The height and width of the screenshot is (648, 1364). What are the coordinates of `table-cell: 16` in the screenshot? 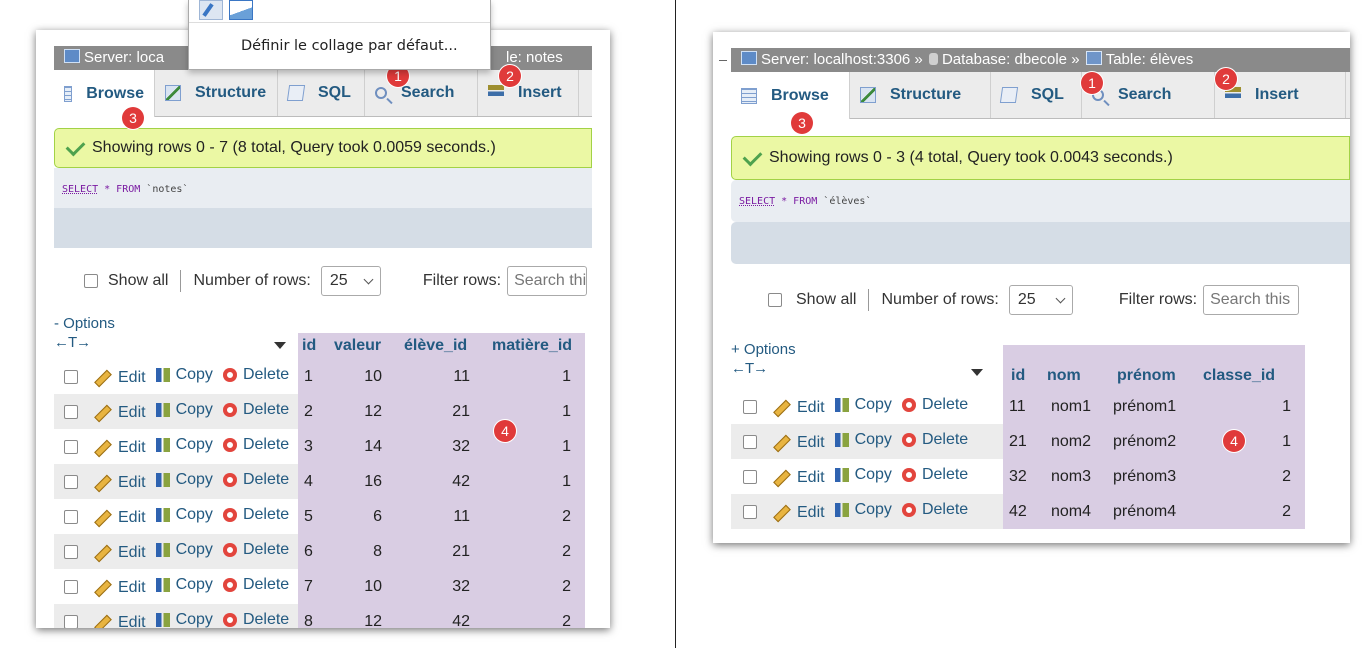 It's located at (365, 481).